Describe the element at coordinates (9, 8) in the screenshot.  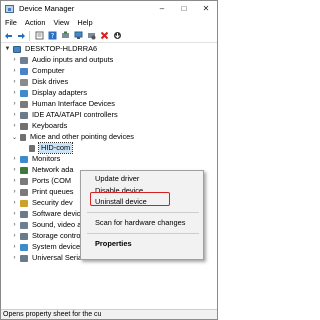
I see `device-manager-icon` at that location.